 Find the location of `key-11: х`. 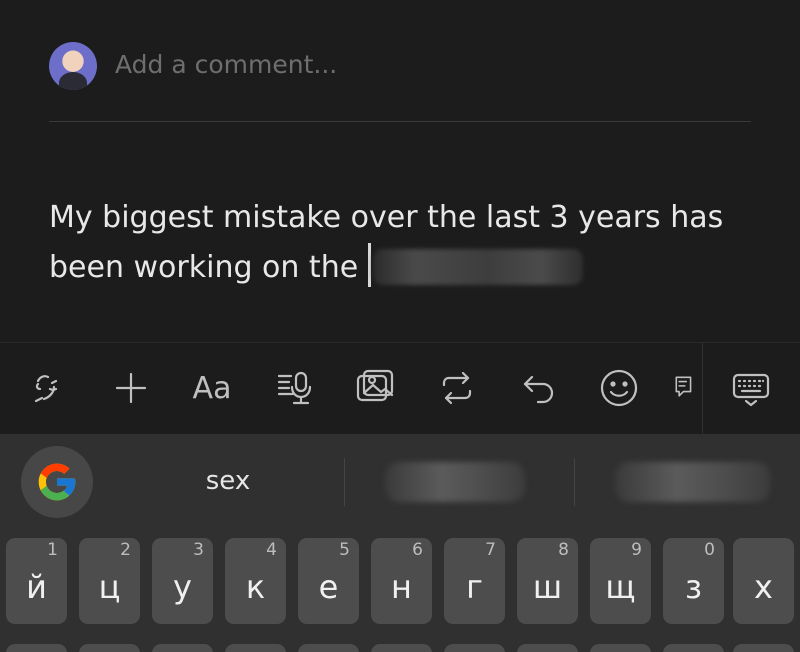

key-11: х is located at coordinates (763, 581).